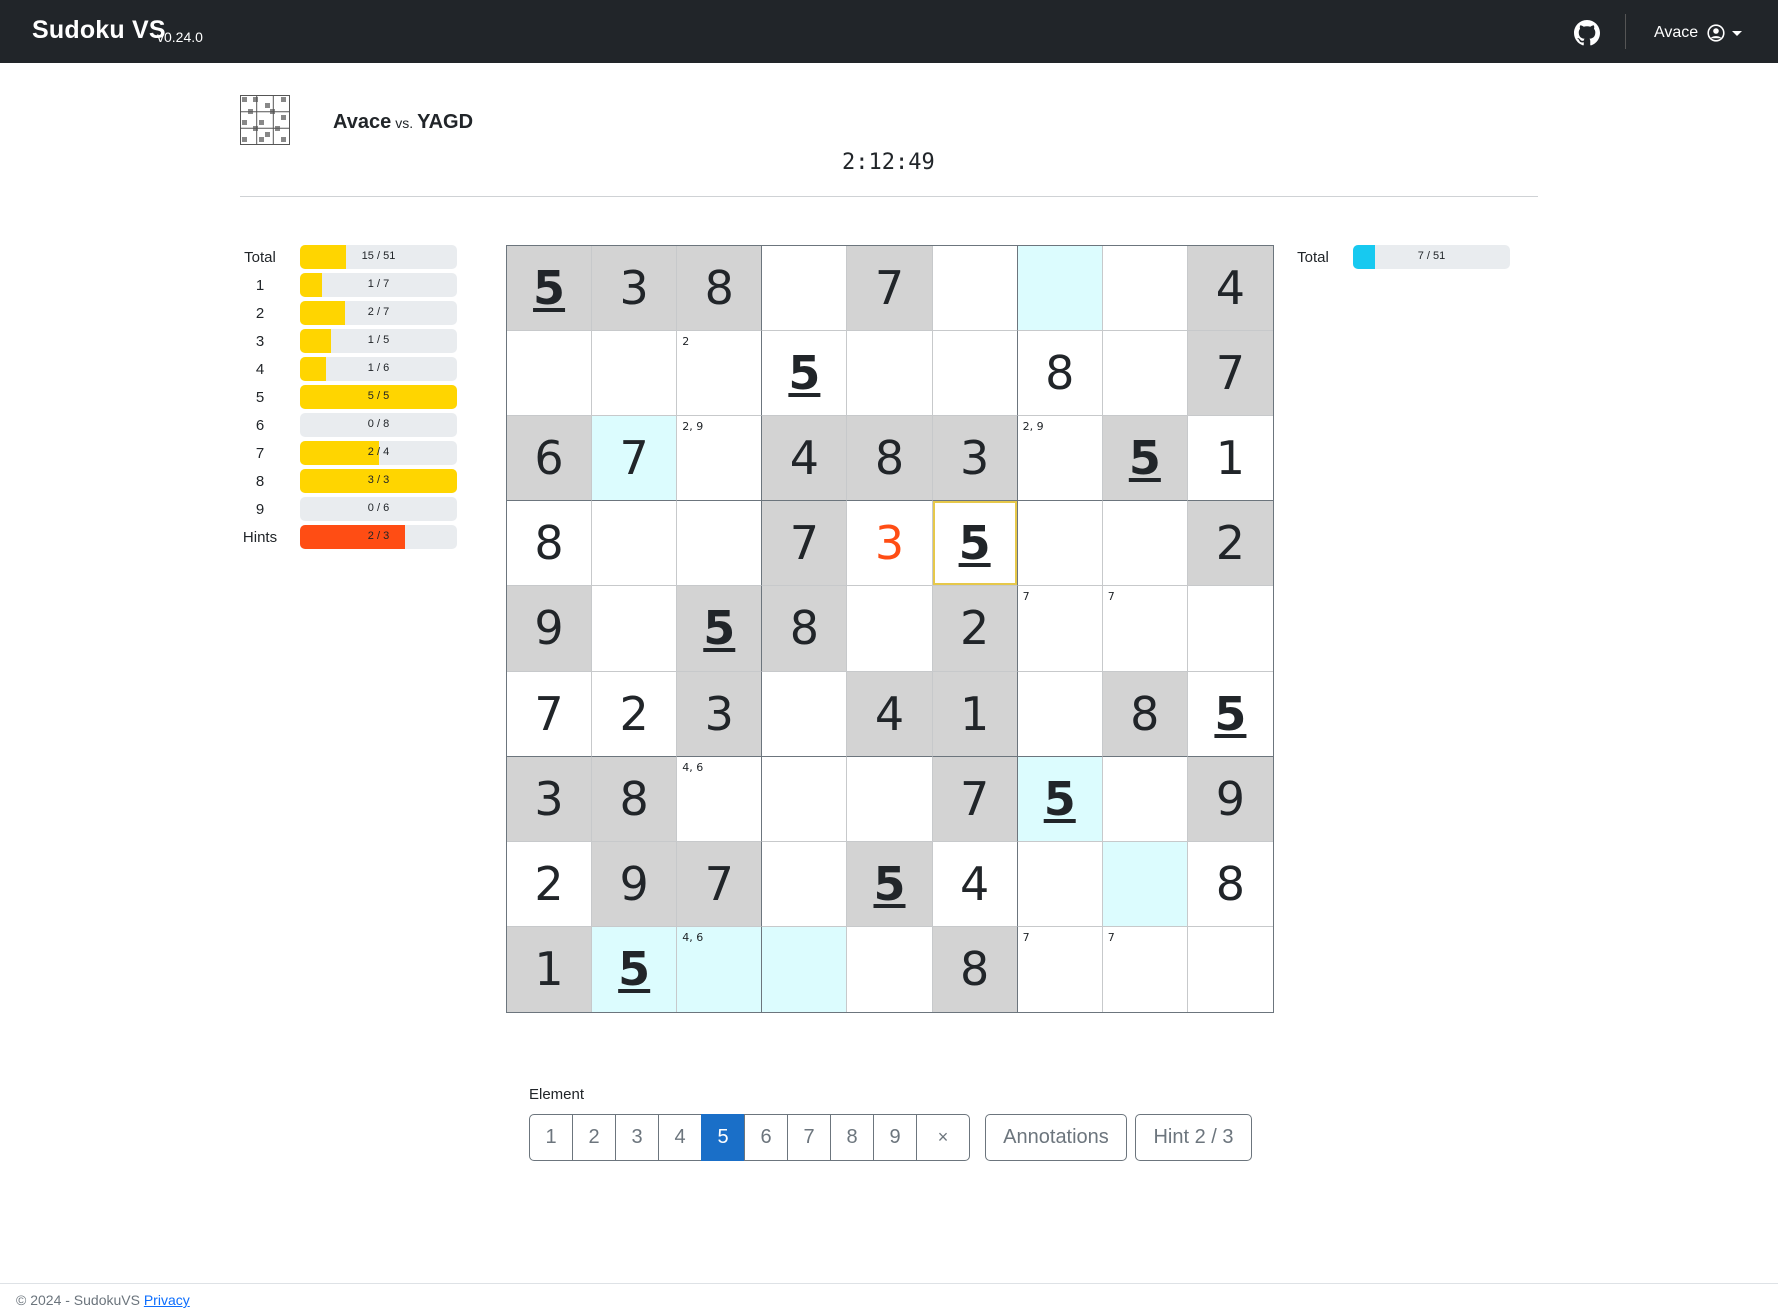 This screenshot has width=1778, height=1314. Describe the element at coordinates (1056, 1137) in the screenshot. I see `annotations-button: Annotations` at that location.